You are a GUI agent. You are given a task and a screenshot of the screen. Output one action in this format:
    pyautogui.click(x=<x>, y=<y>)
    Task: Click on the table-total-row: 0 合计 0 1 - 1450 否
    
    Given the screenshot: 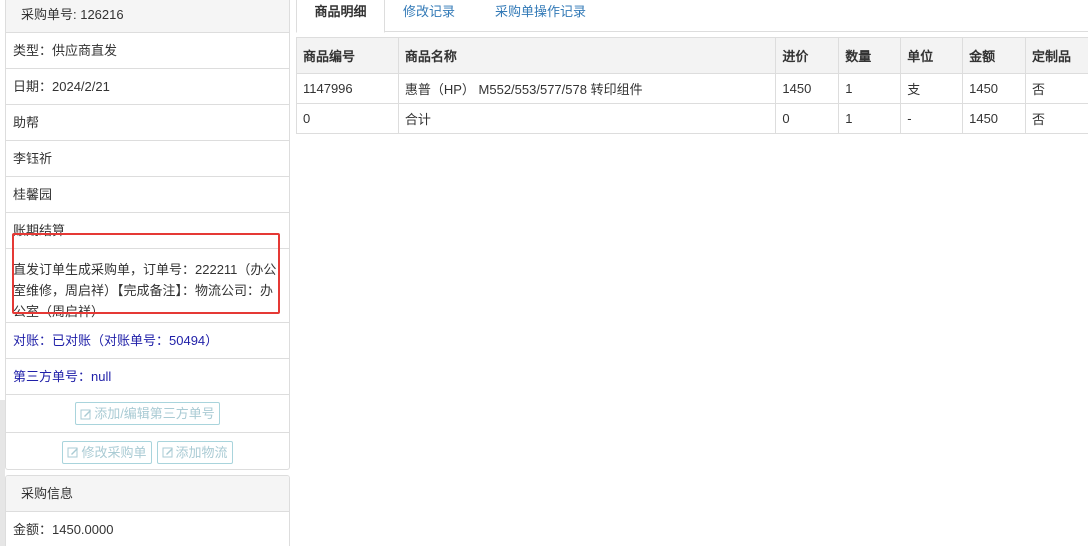 What is the action you would take?
    pyautogui.click(x=692, y=118)
    